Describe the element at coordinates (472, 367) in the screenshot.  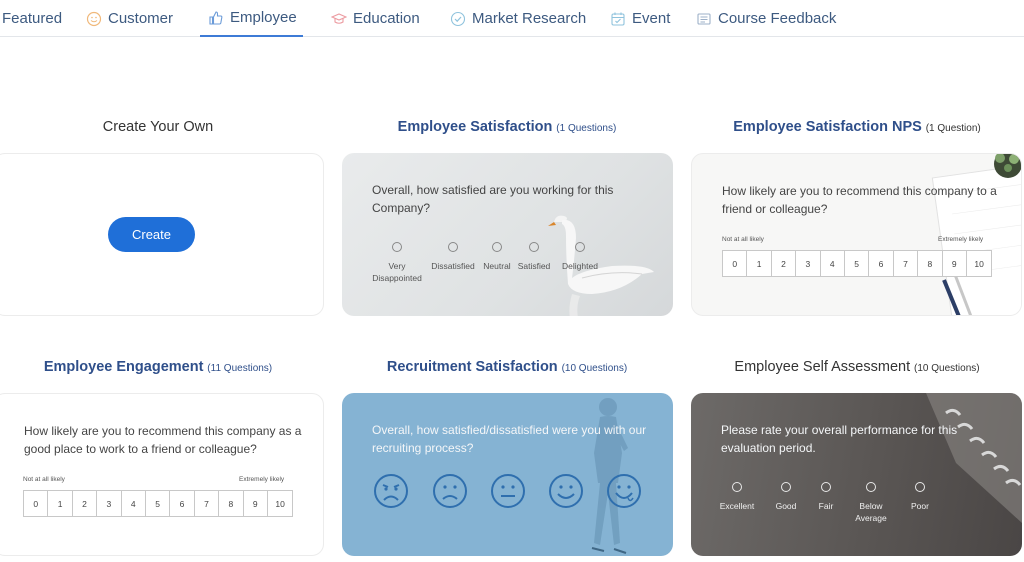
I see `card-title: Recruitment Satisfaction` at that location.